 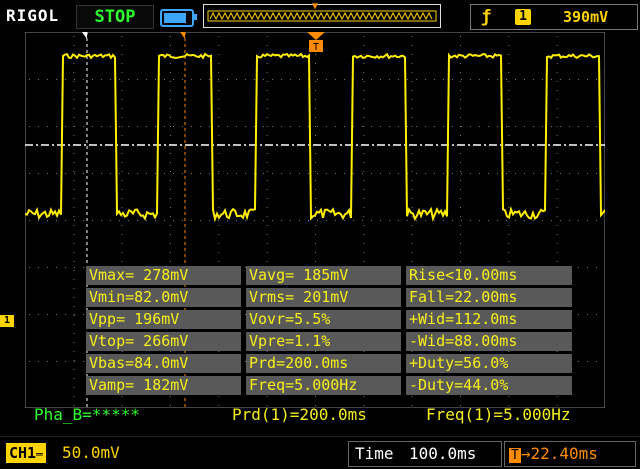 What do you see at coordinates (554, 17) in the screenshot?
I see `trigger-settings: ƒ 1 390mV` at bounding box center [554, 17].